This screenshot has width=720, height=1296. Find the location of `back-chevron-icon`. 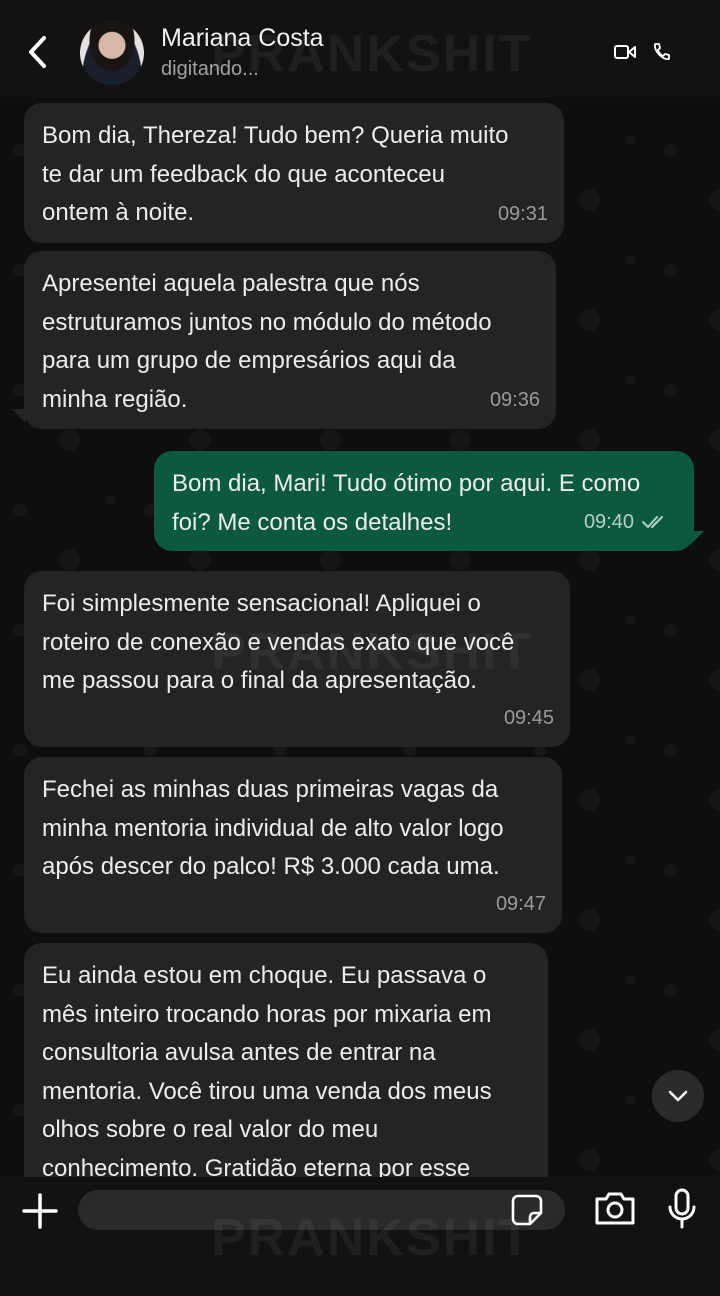

back-chevron-icon is located at coordinates (37, 52).